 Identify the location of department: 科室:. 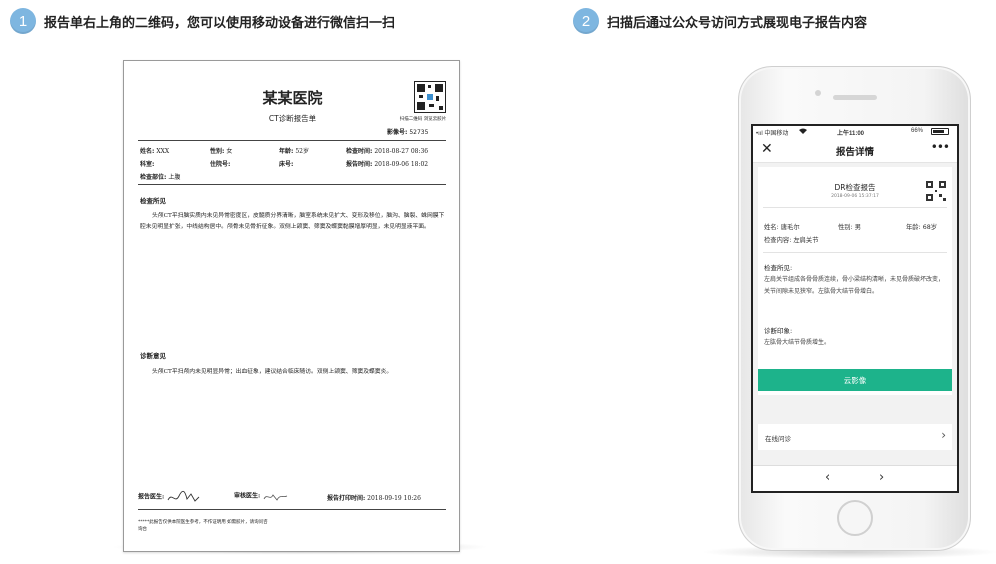
(147, 163).